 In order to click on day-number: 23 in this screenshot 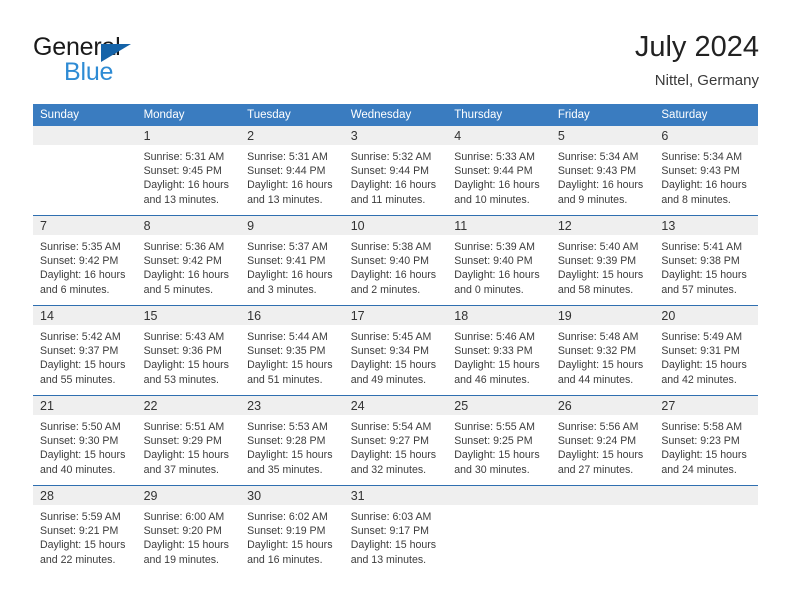, I will do `click(292, 405)`.